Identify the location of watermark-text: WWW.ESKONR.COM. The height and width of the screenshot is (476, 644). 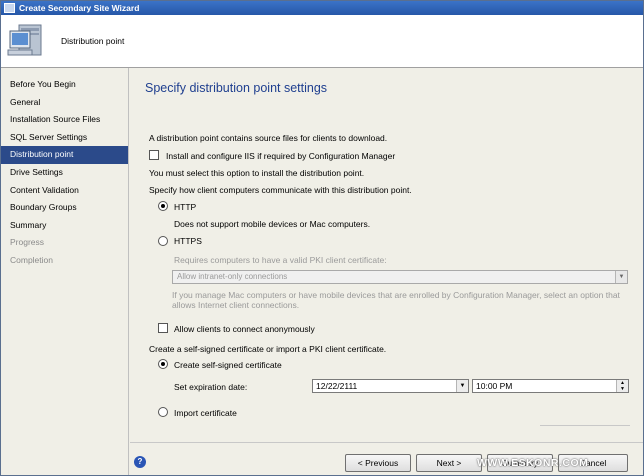
(533, 463).